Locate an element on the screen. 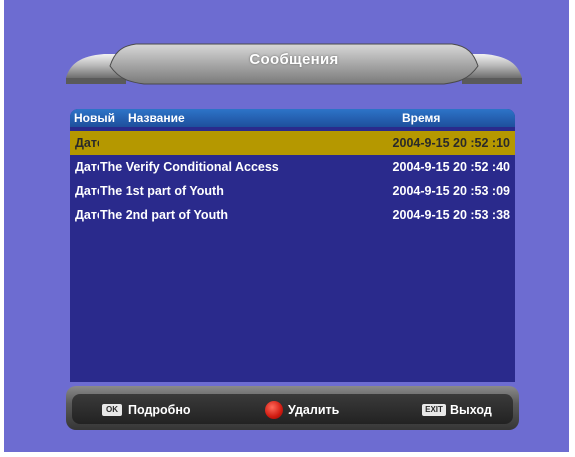  key-hint-inner: OK Подробно Удалить EXIT Выход is located at coordinates (292, 409).